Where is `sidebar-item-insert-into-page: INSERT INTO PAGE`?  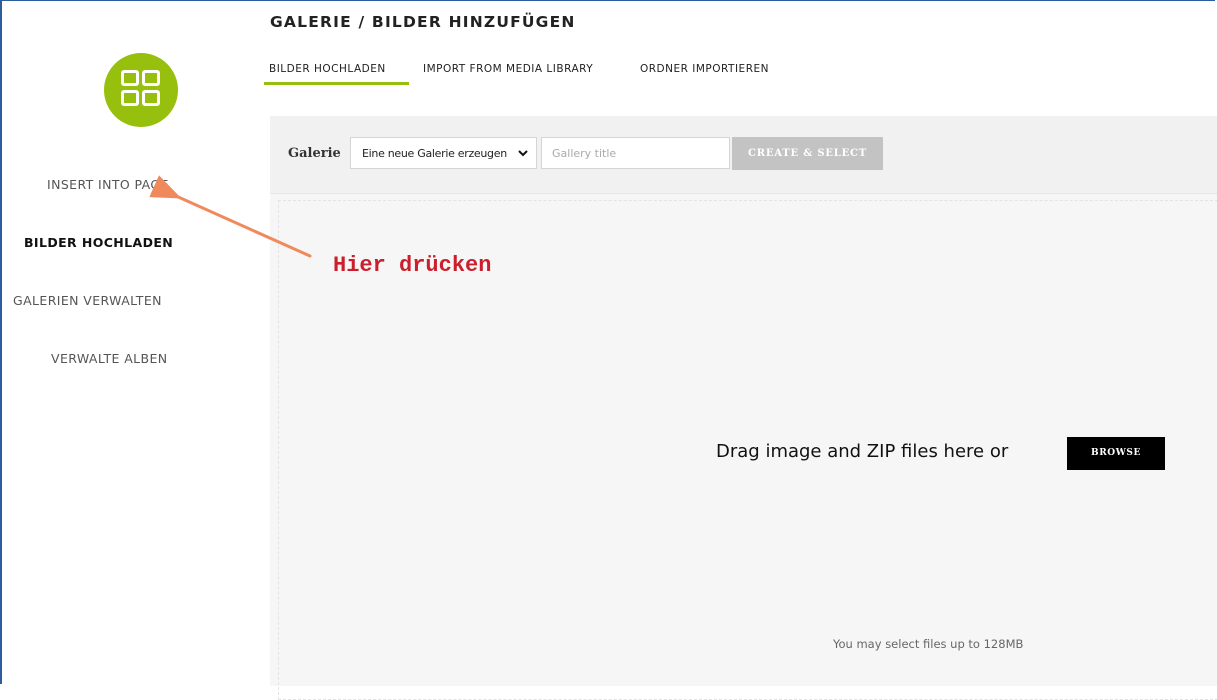
sidebar-item-insert-into-page: INSERT INTO PAGE is located at coordinates (108, 184).